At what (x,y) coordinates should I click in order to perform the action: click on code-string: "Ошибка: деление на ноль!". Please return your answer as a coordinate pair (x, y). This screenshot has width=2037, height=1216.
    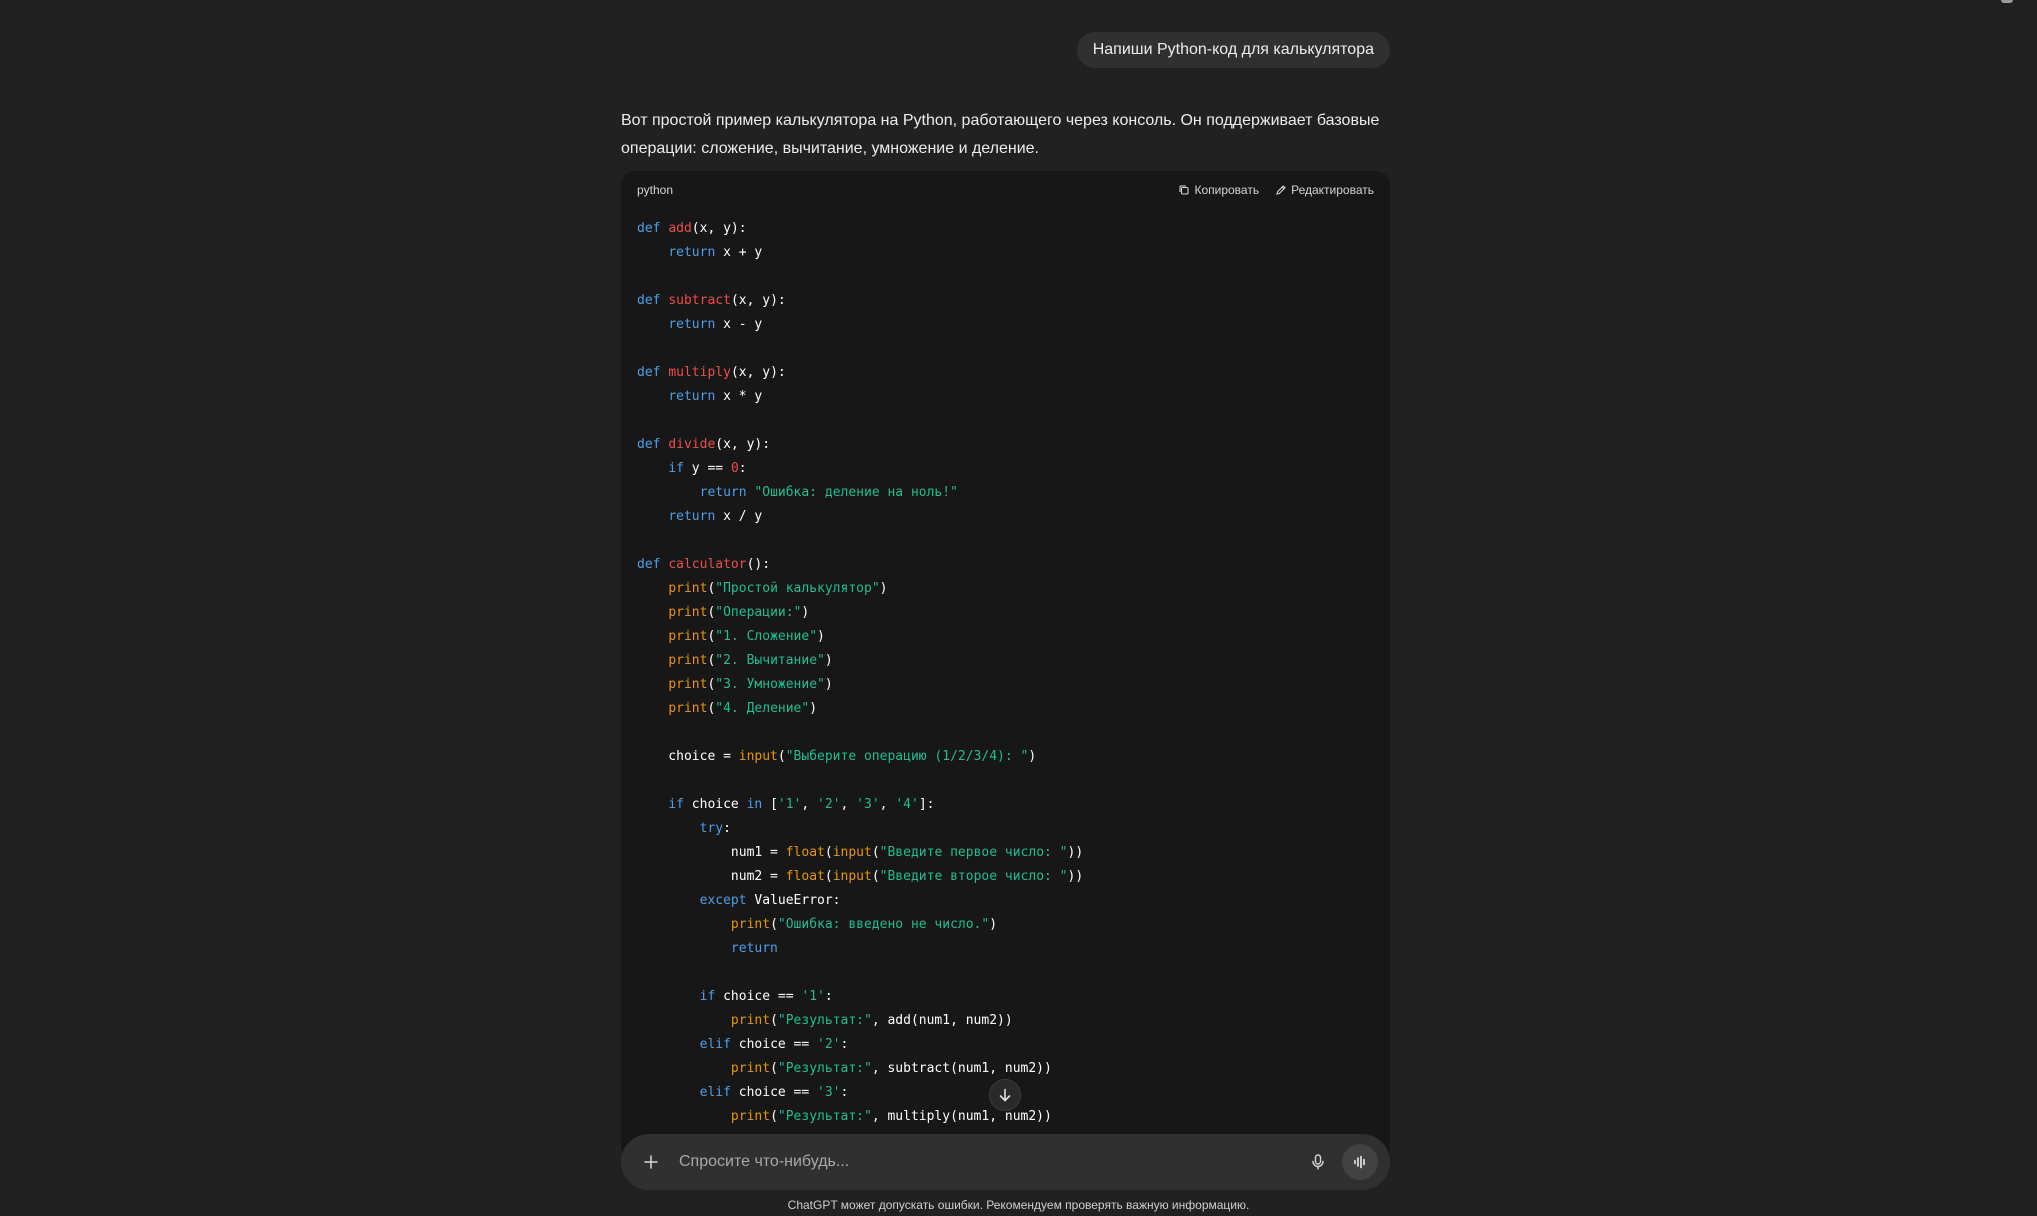
    Looking at the image, I should click on (856, 492).